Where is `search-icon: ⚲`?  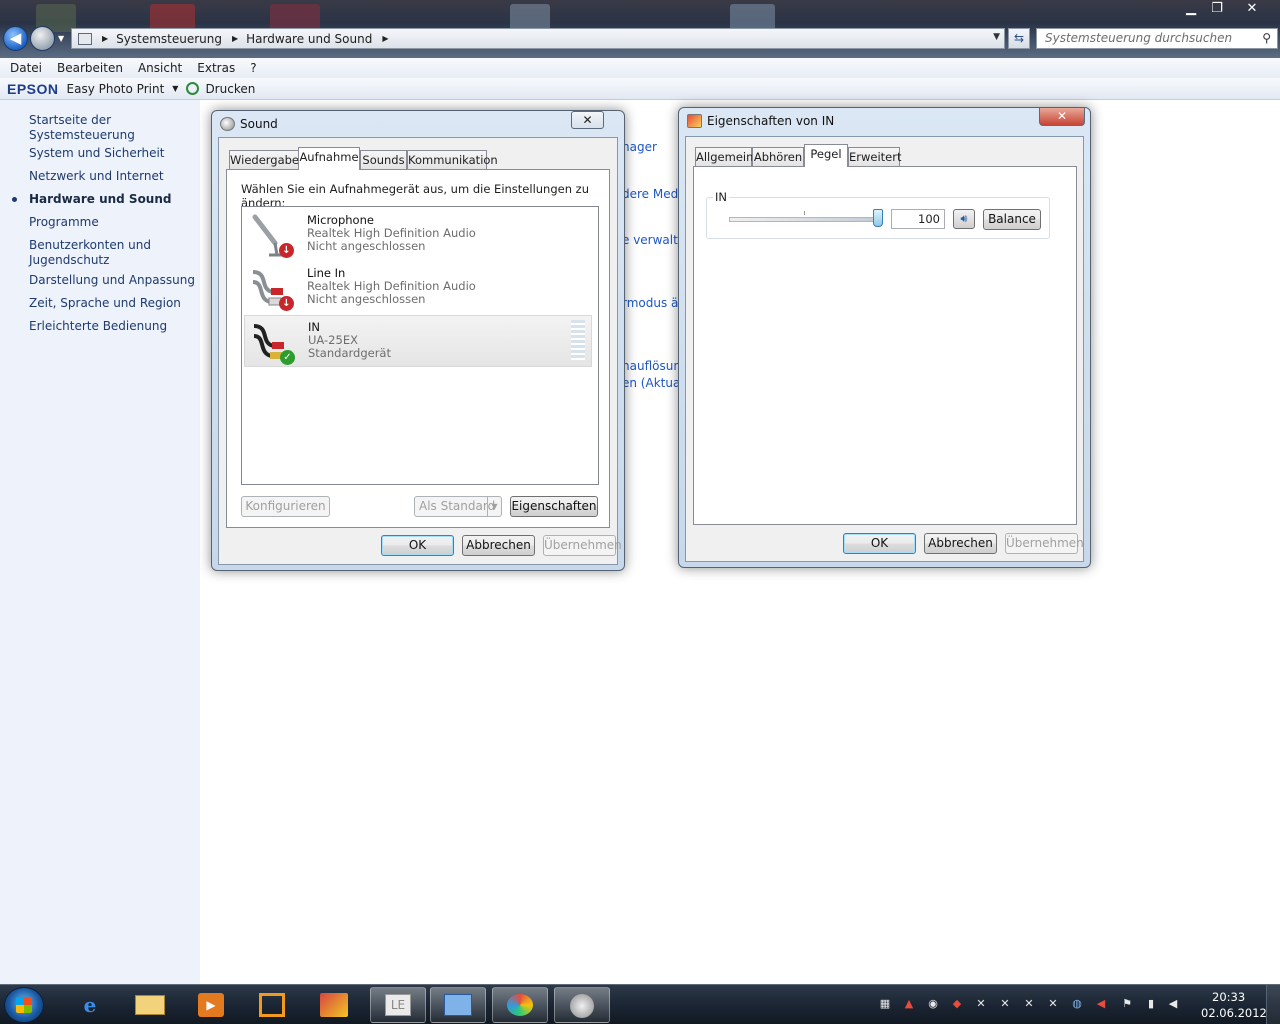
search-icon: ⚲ is located at coordinates (1266, 38).